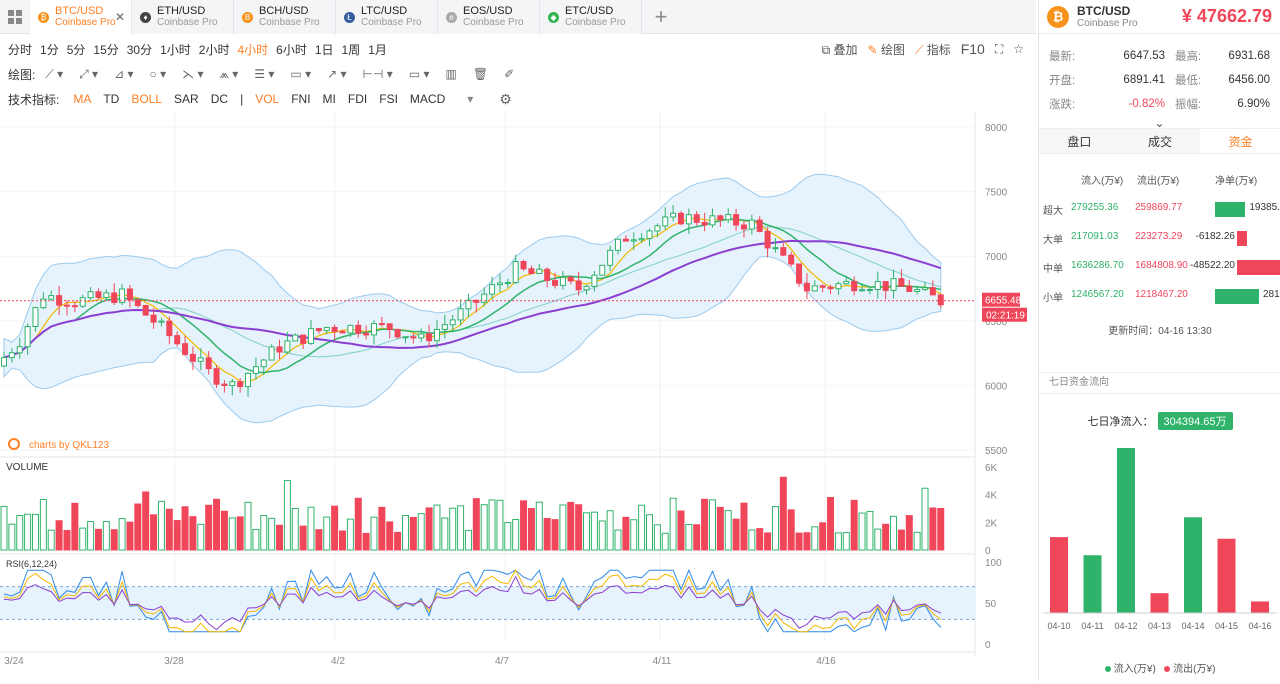 This screenshot has height=684, width=1280. Describe the element at coordinates (111, 99) in the screenshot. I see `indicator-1: TD` at that location.